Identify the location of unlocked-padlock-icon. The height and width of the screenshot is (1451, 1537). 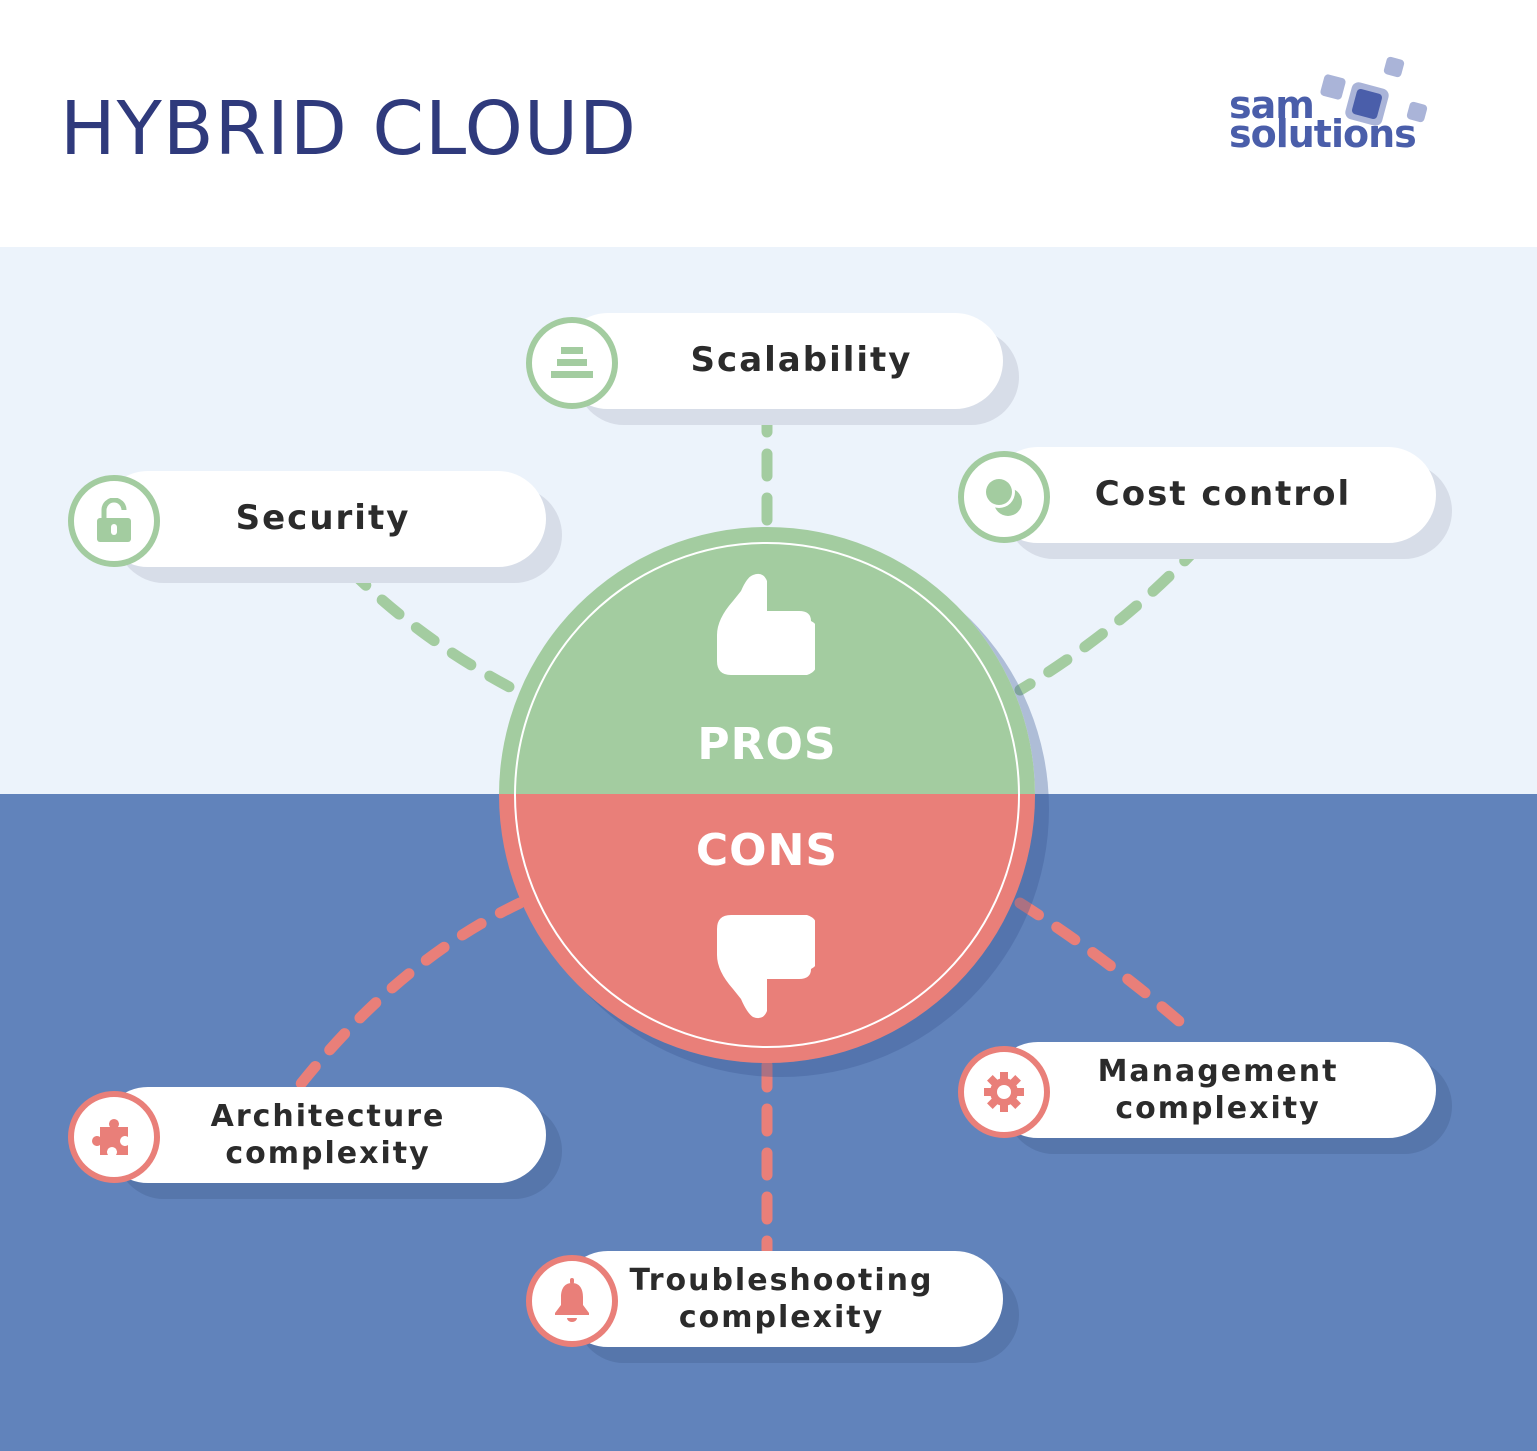
(114, 521).